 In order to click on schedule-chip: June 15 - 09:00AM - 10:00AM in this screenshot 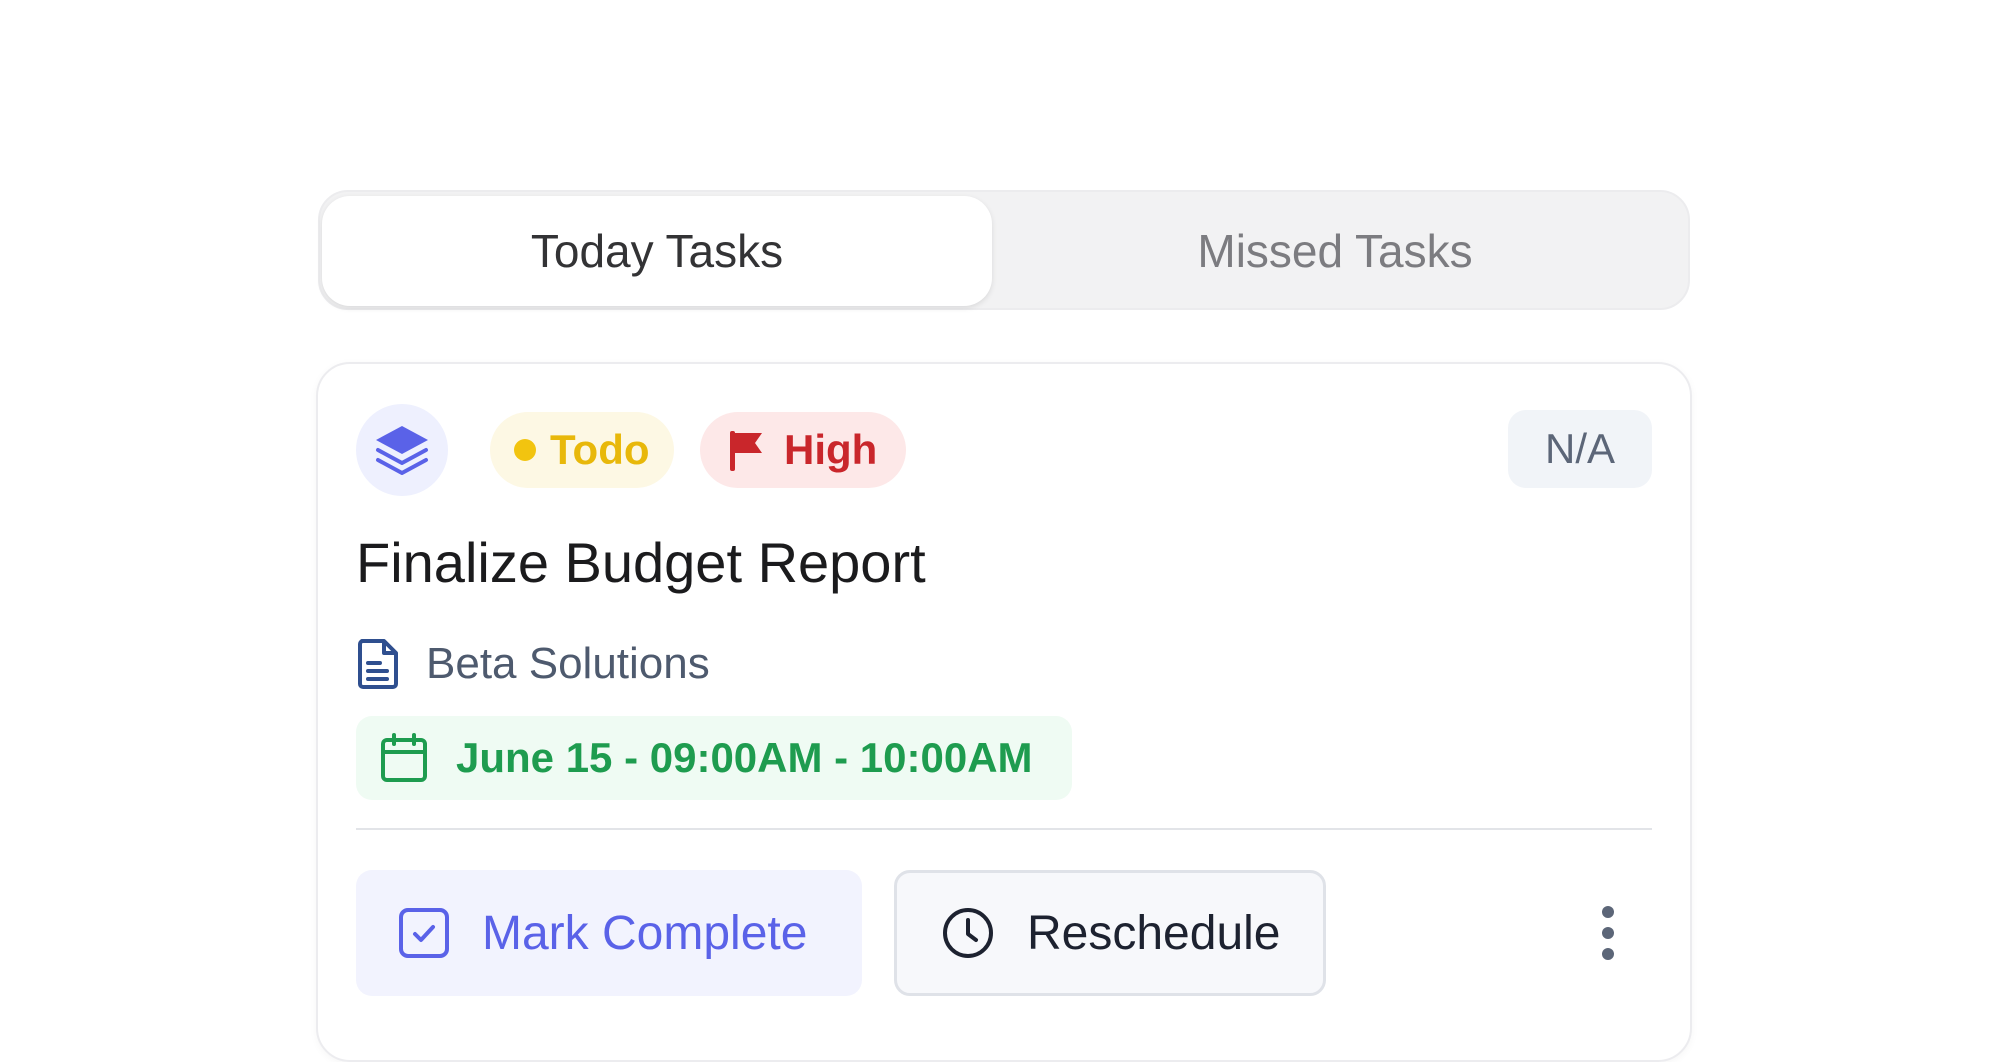, I will do `click(714, 758)`.